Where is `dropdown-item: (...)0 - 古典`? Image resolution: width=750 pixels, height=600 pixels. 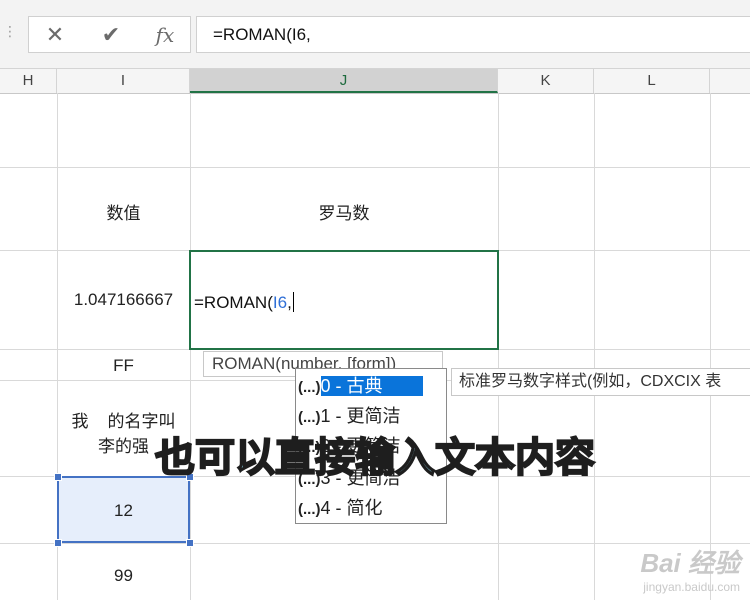
dropdown-item: (...)0 - 古典 is located at coordinates (371, 386).